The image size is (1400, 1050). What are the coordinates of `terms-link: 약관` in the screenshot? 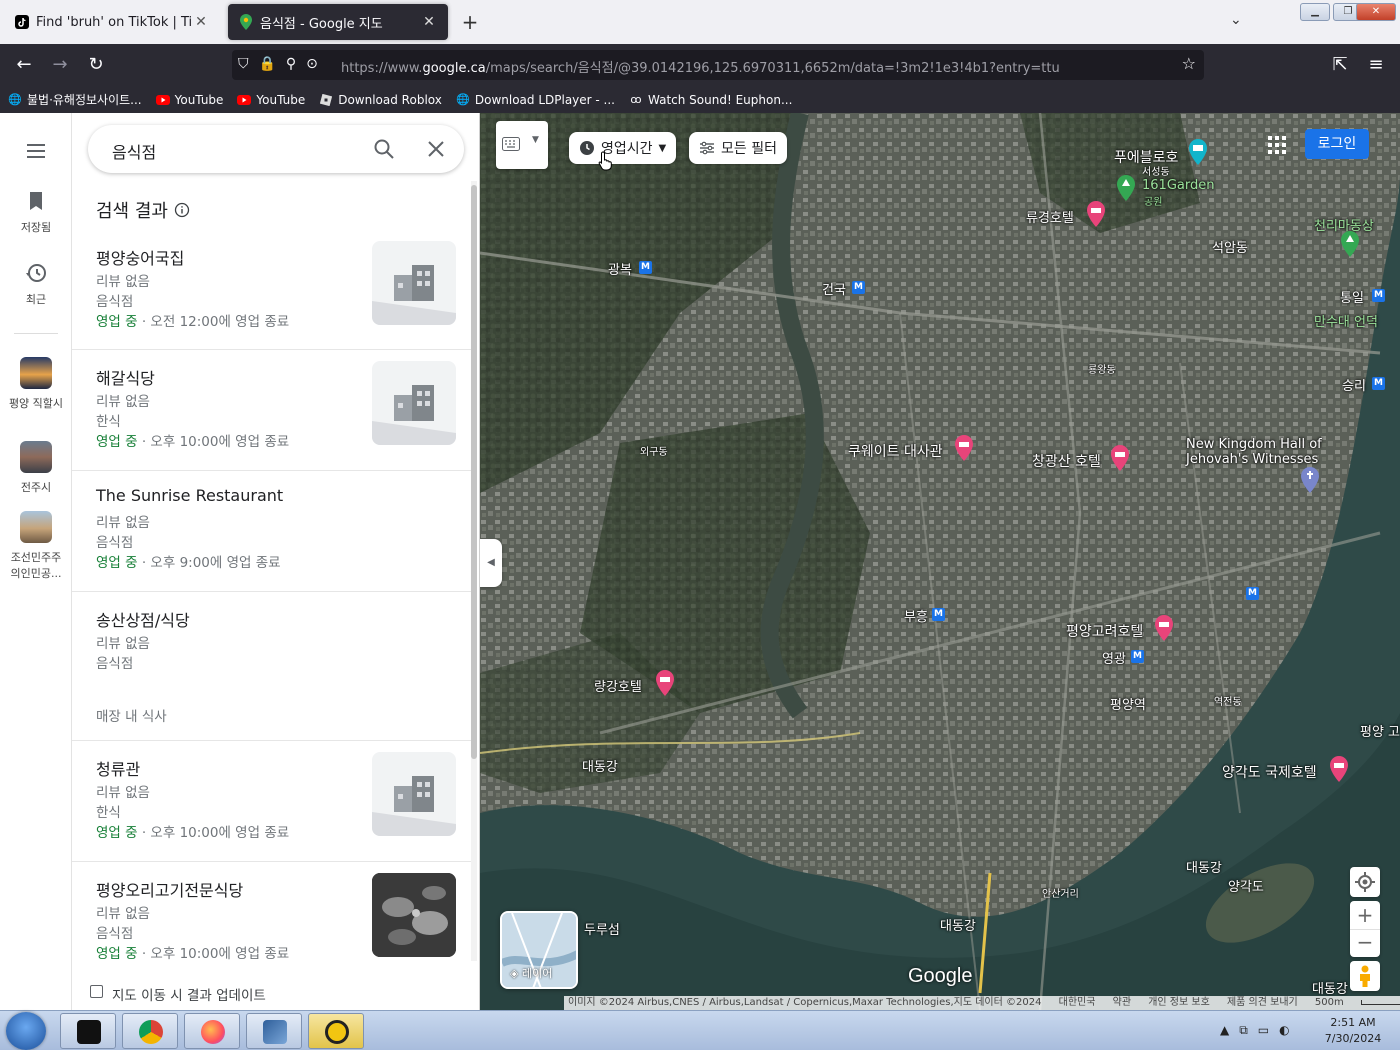 It's located at (1122, 1002).